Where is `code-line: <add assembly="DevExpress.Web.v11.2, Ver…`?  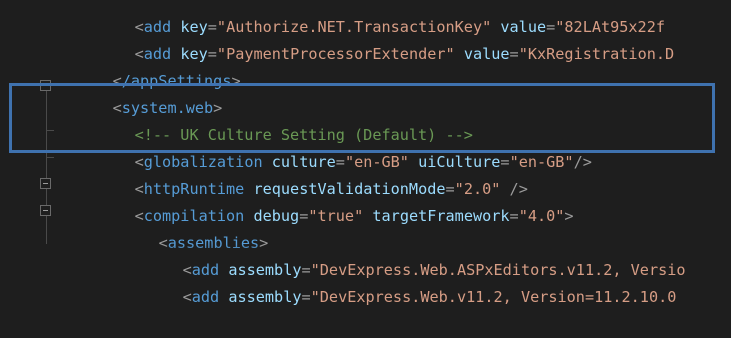
code-line: <add assembly="DevExpress.Web.v11.2, Ver… is located at coordinates (429, 297).